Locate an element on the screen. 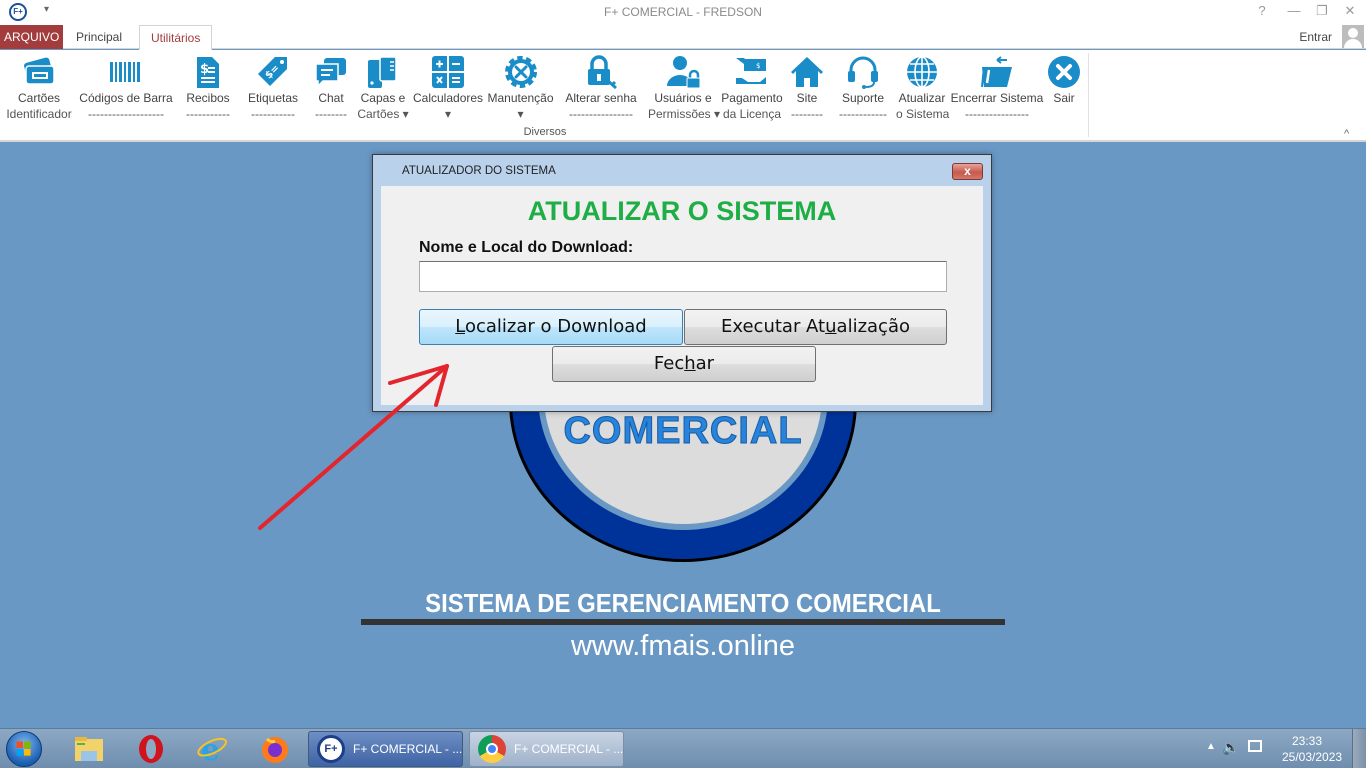 Image resolution: width=1366 pixels, height=768 pixels. help-button: ? is located at coordinates (1262, 10).